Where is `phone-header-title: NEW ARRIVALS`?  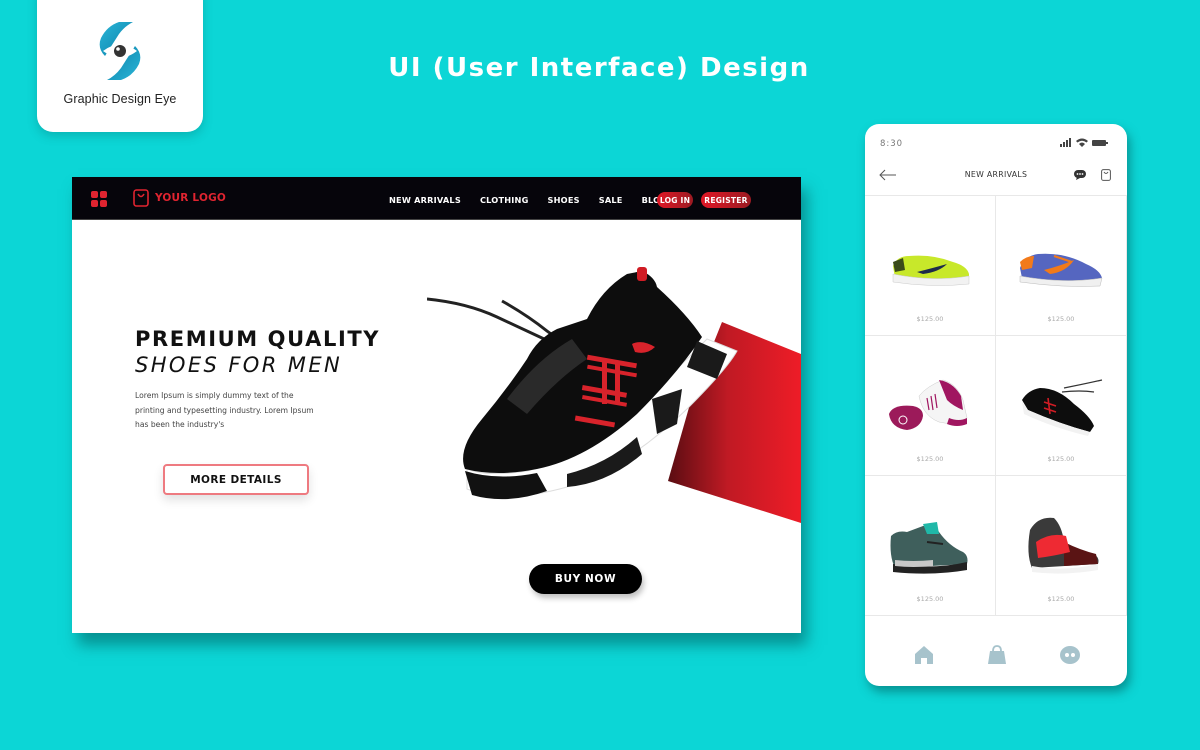 phone-header-title: NEW ARRIVALS is located at coordinates (996, 174).